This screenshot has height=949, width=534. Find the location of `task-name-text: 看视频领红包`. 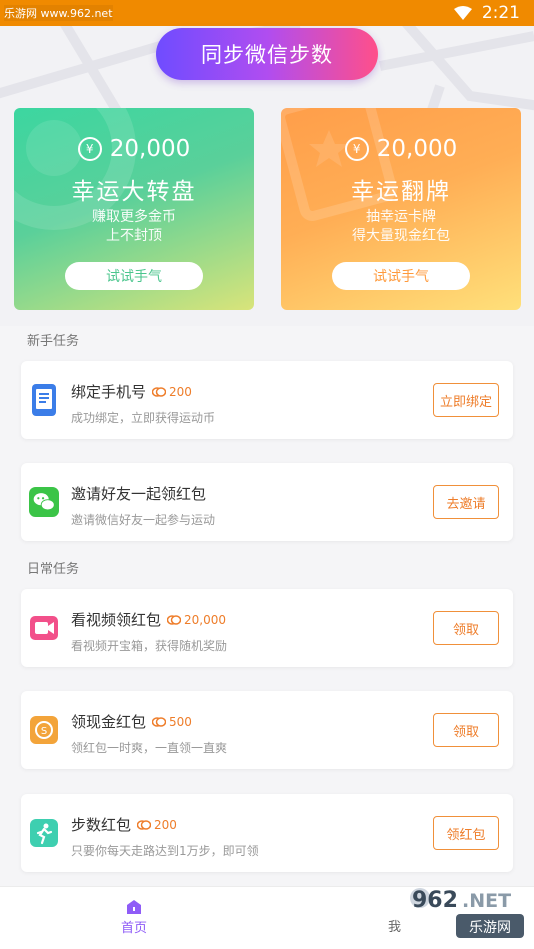

task-name-text: 看视频领红包 is located at coordinates (116, 620).